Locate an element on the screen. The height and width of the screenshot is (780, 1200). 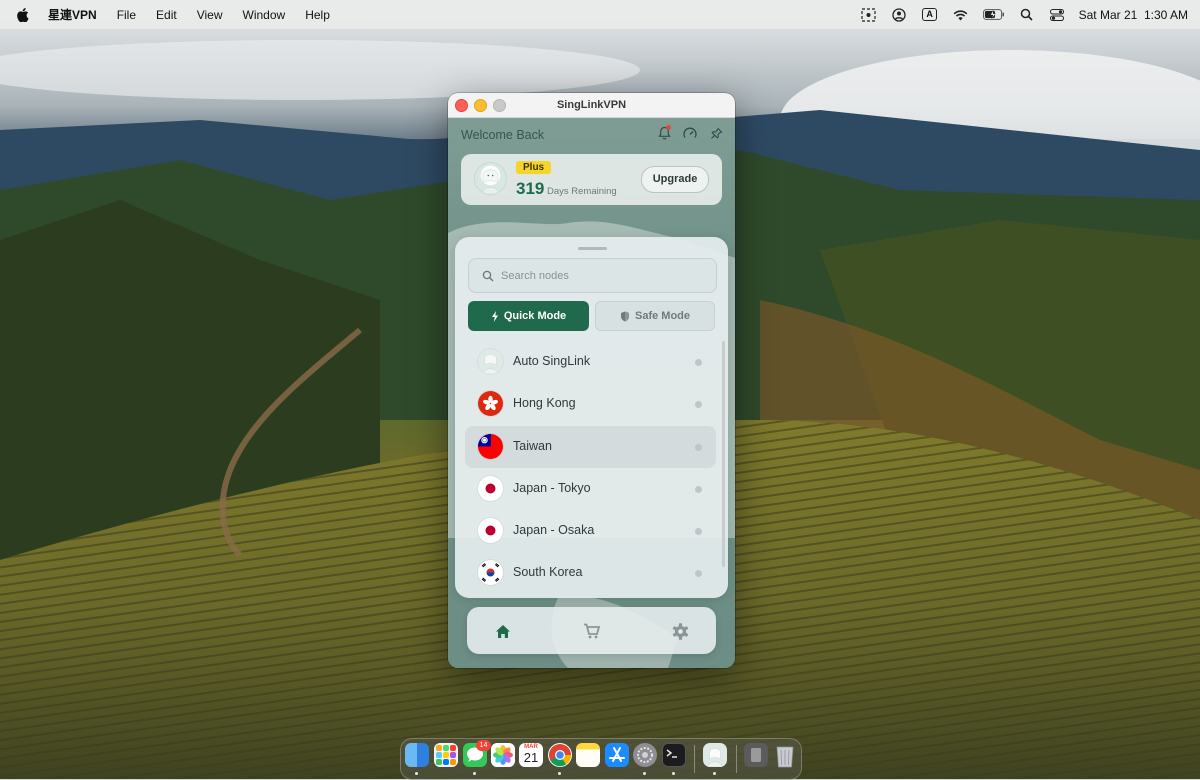
node-name: Auto SingLink is located at coordinates (552, 361).